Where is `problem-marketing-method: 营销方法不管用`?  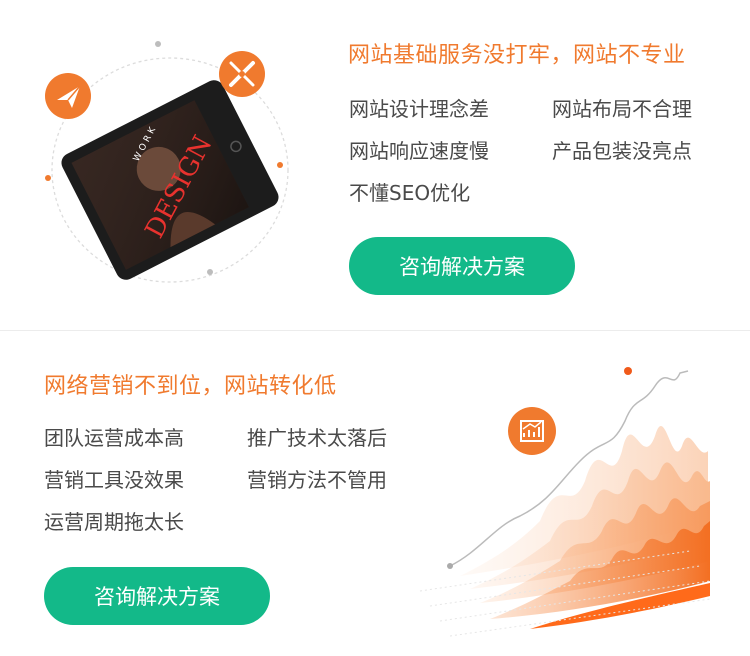
problem-marketing-method: 营销方法不管用 is located at coordinates (317, 480).